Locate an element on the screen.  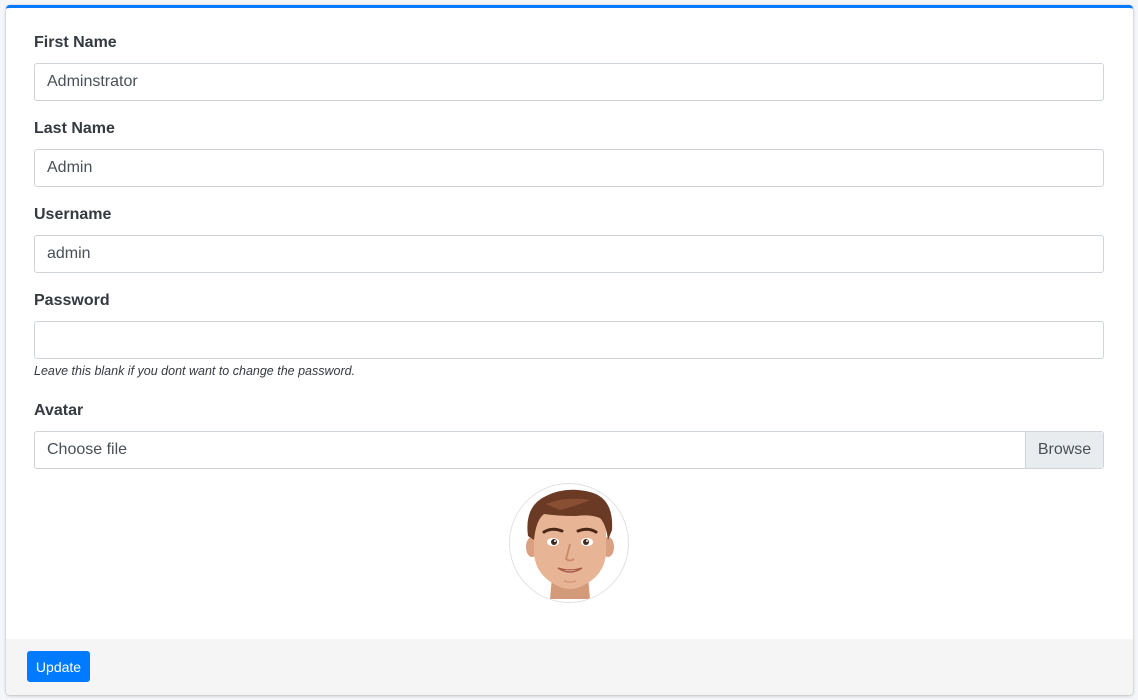
username-input is located at coordinates (569, 254).